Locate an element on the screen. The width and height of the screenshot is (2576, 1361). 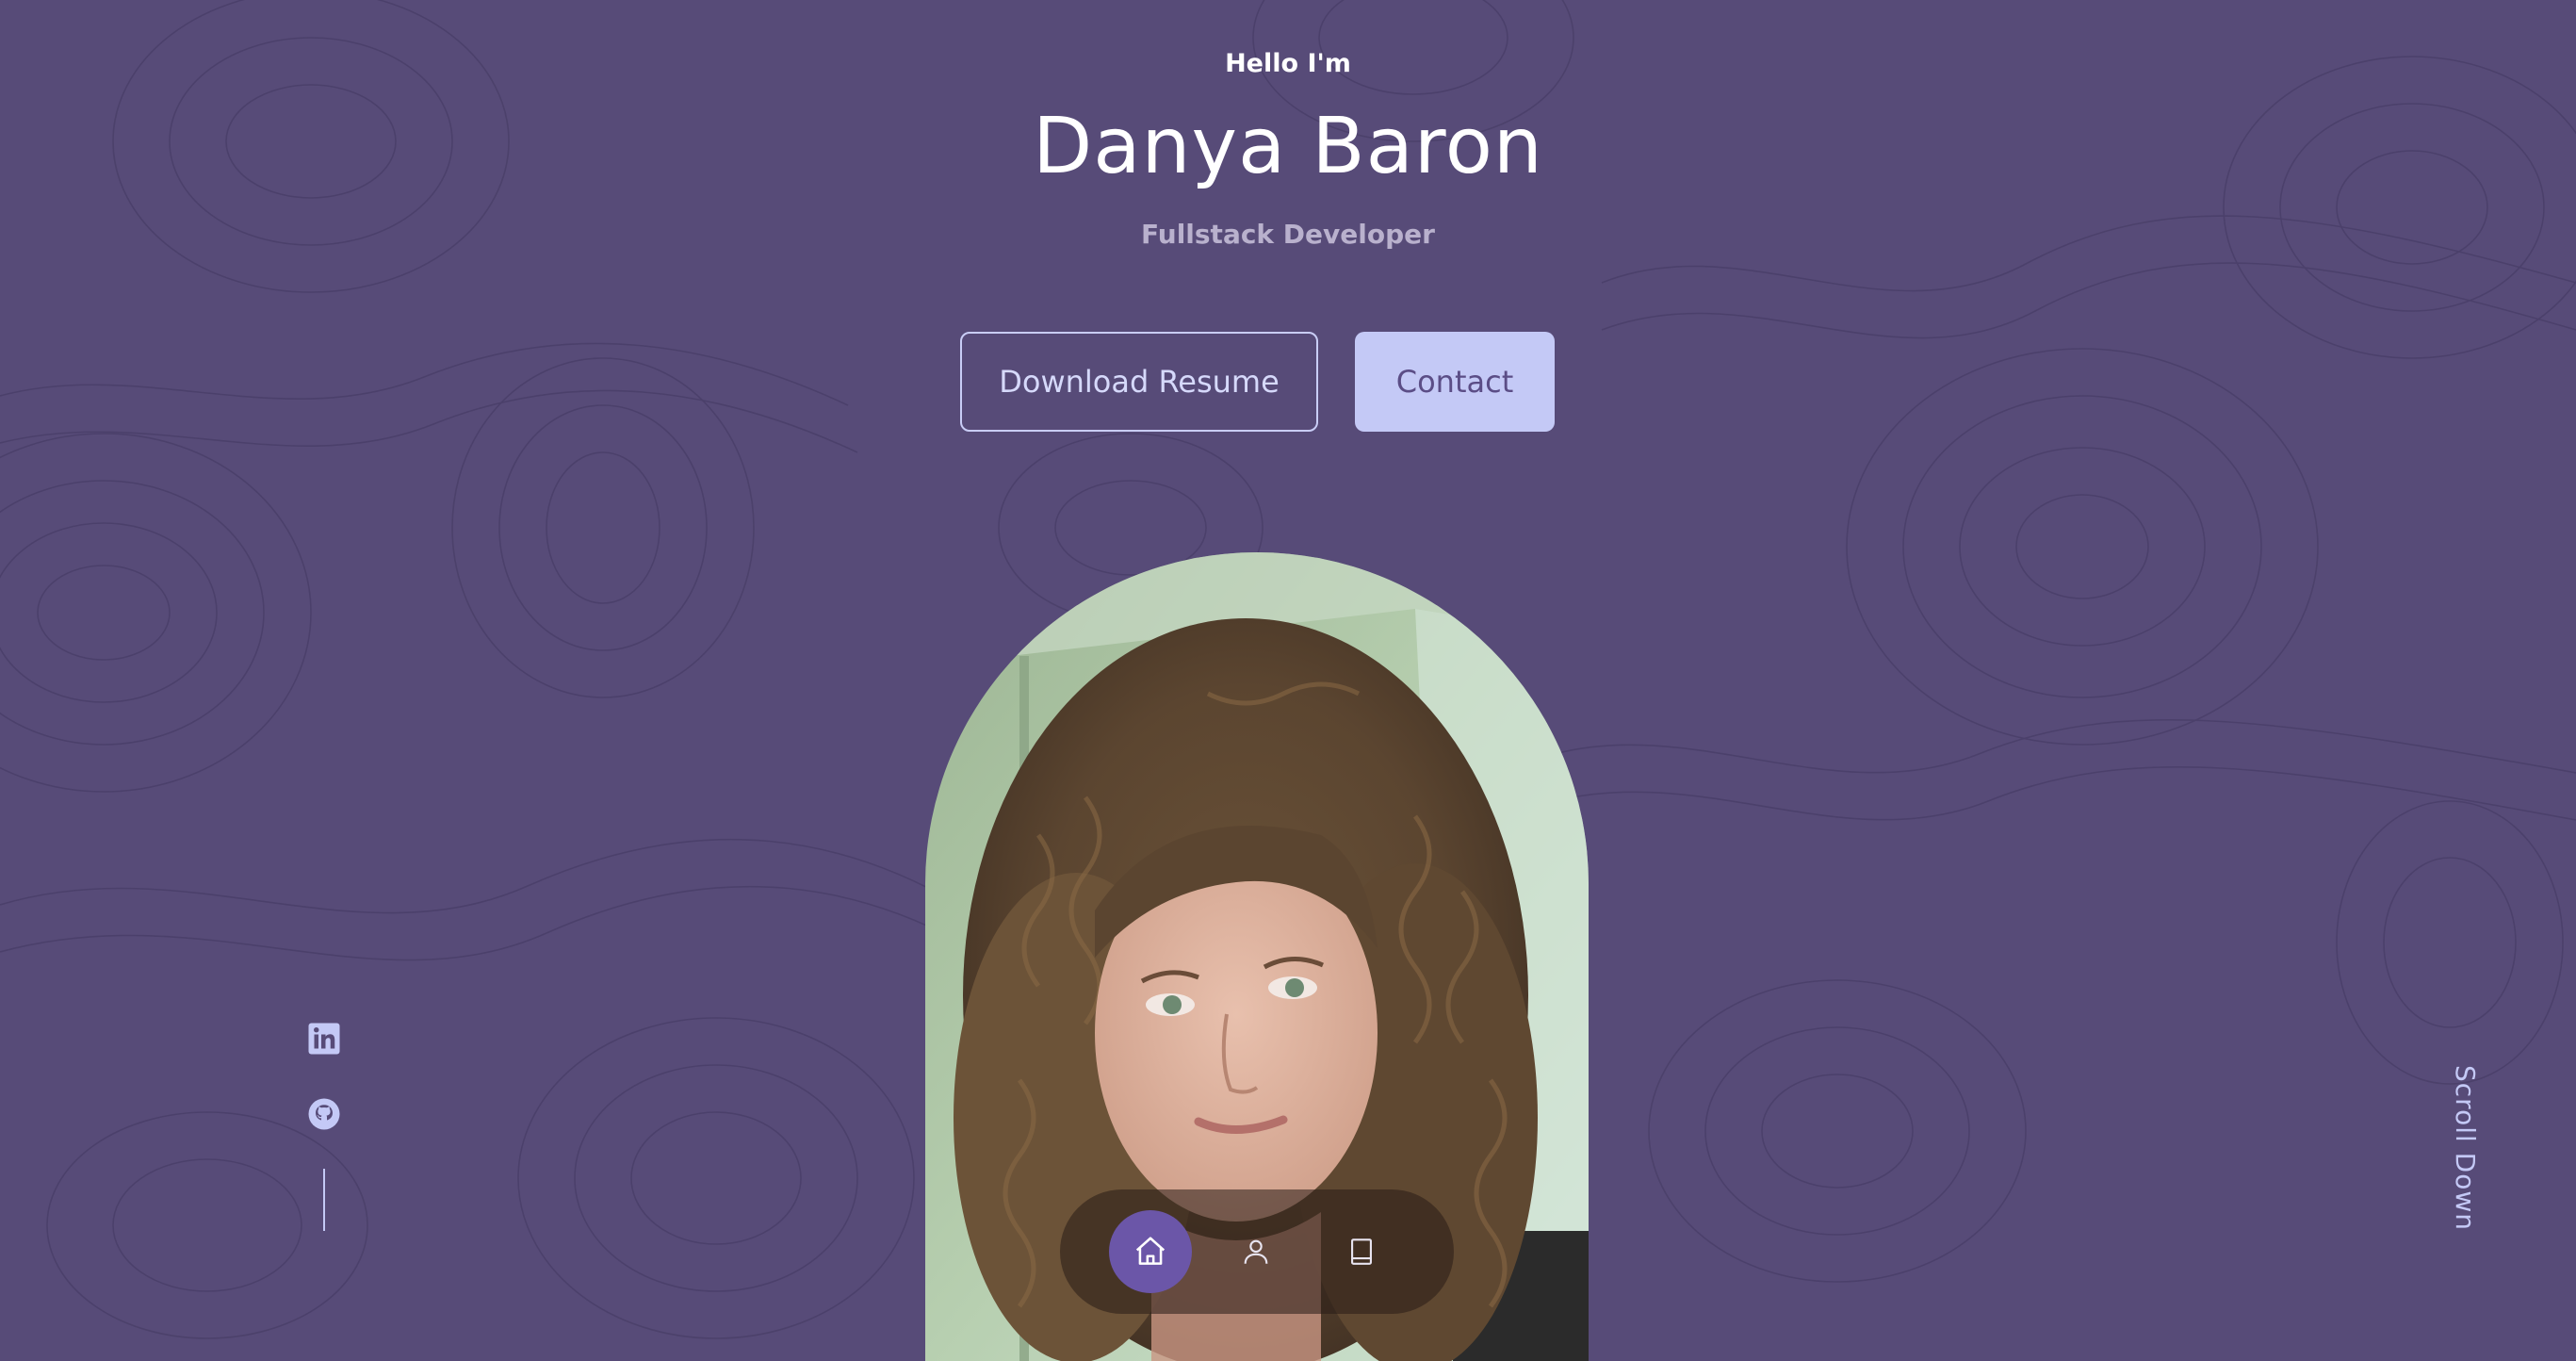
nav-home-button is located at coordinates (1150, 1251).